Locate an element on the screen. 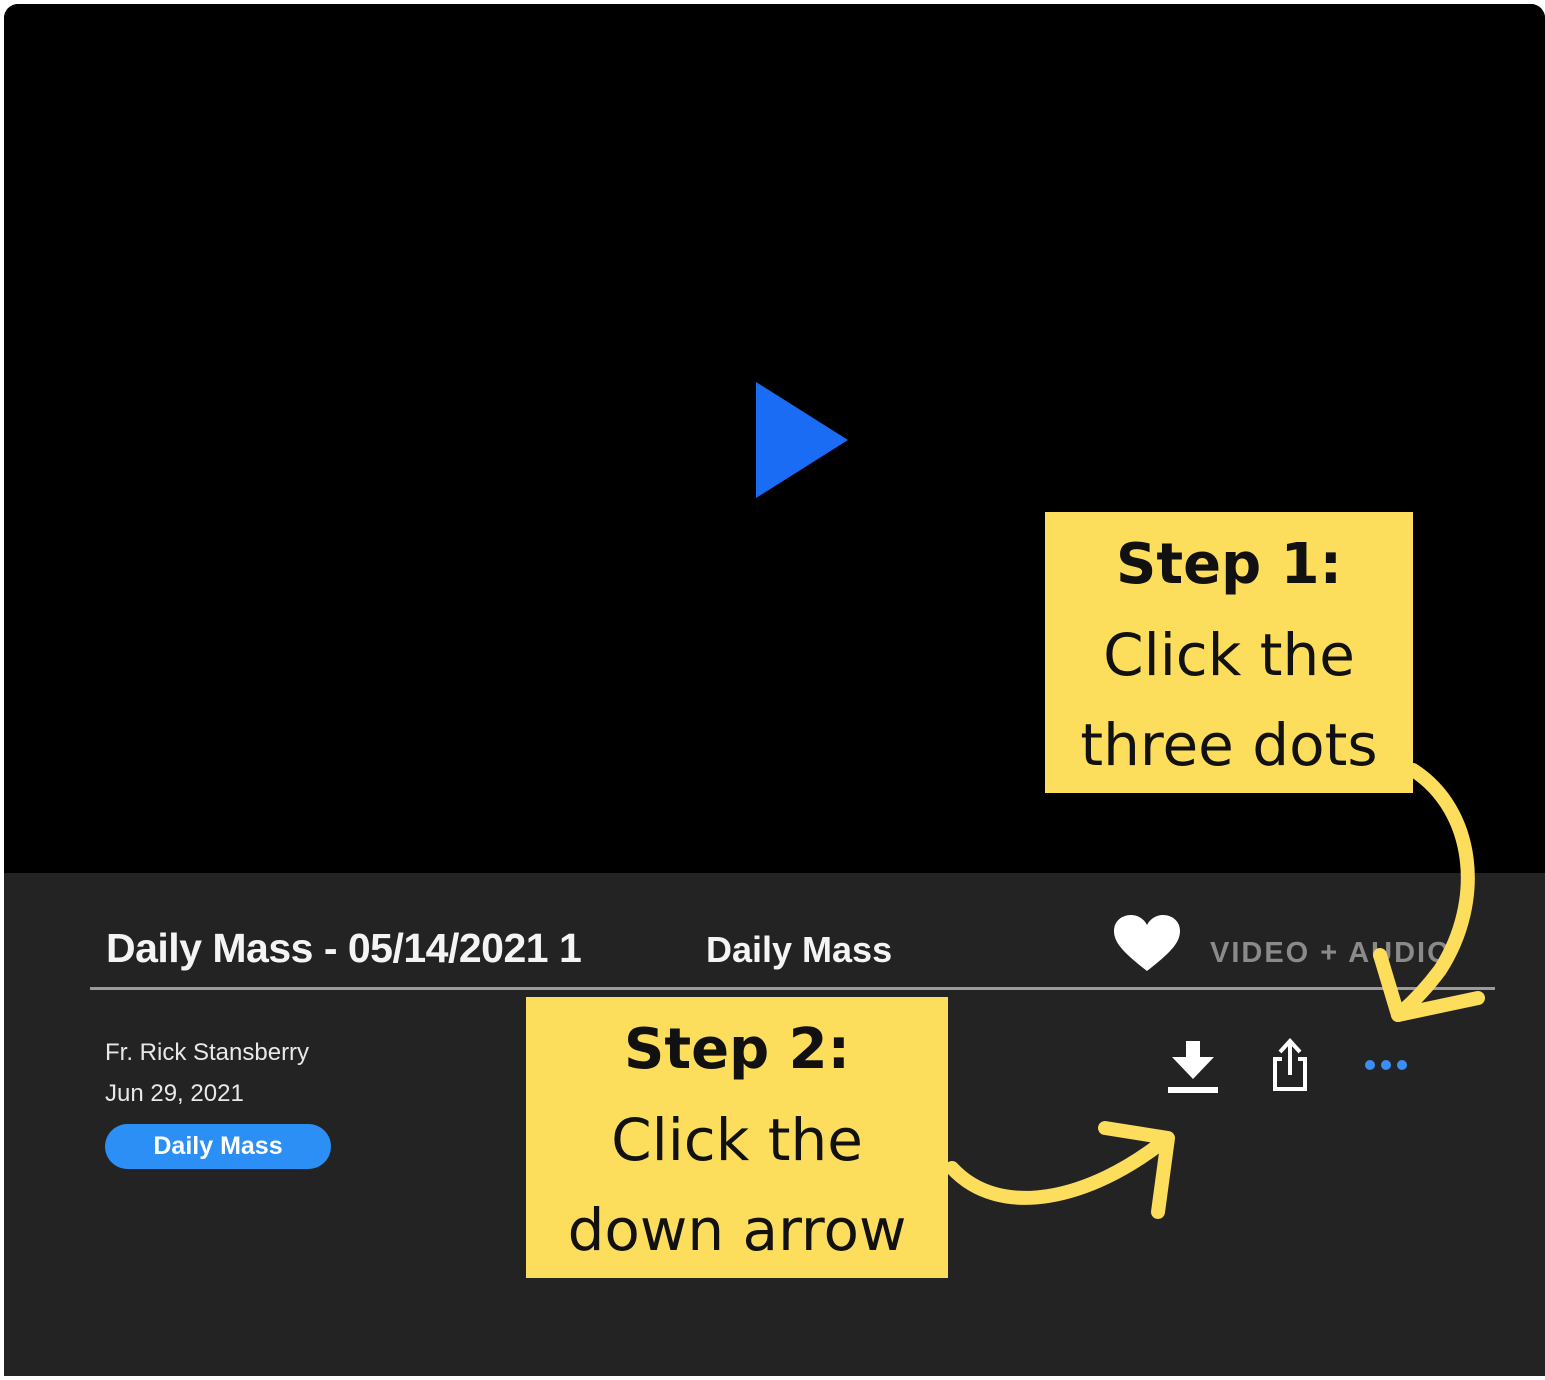 The width and height of the screenshot is (1545, 1380). divider is located at coordinates (792, 988).